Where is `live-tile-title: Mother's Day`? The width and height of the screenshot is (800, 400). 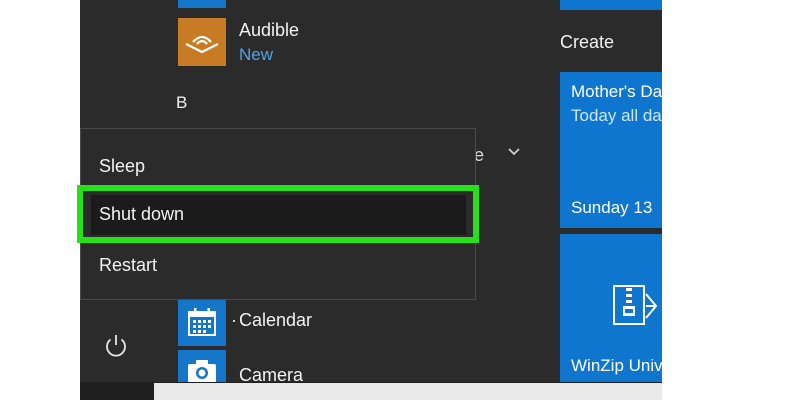
live-tile-title: Mother's Day is located at coordinates (616, 91).